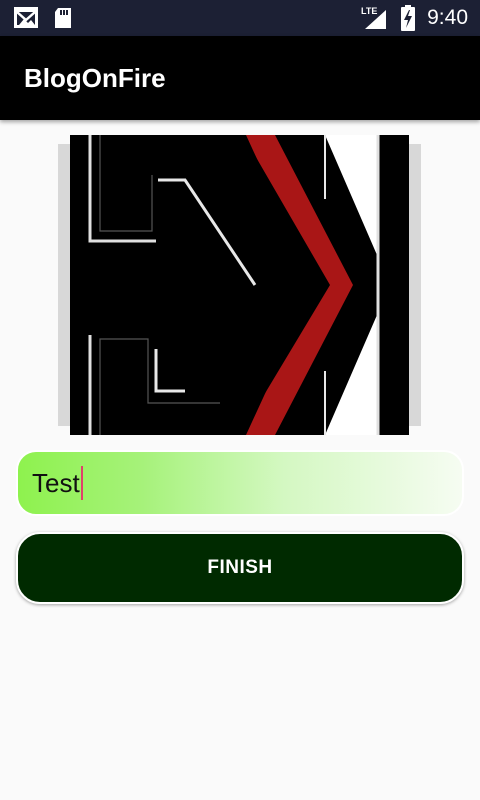  What do you see at coordinates (408, 18) in the screenshot?
I see `battery-charging-icon` at bounding box center [408, 18].